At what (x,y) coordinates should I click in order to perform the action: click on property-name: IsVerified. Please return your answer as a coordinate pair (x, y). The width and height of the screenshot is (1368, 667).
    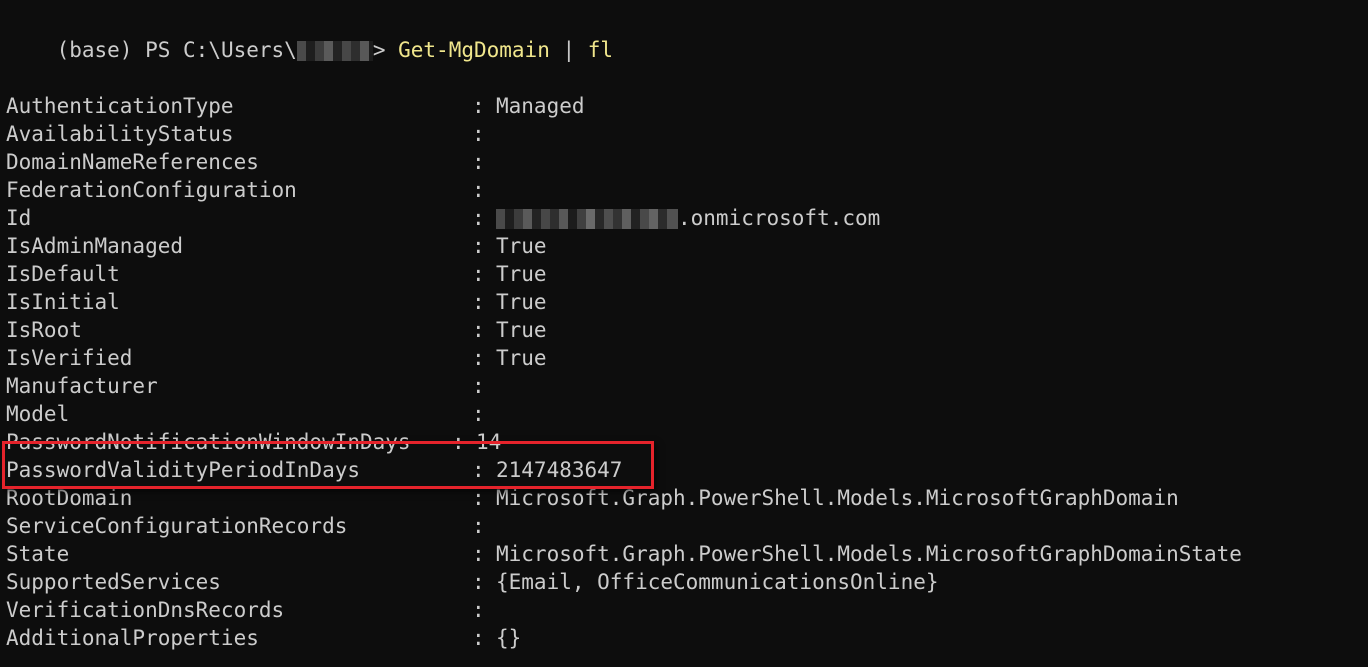
    Looking at the image, I should click on (69, 358).